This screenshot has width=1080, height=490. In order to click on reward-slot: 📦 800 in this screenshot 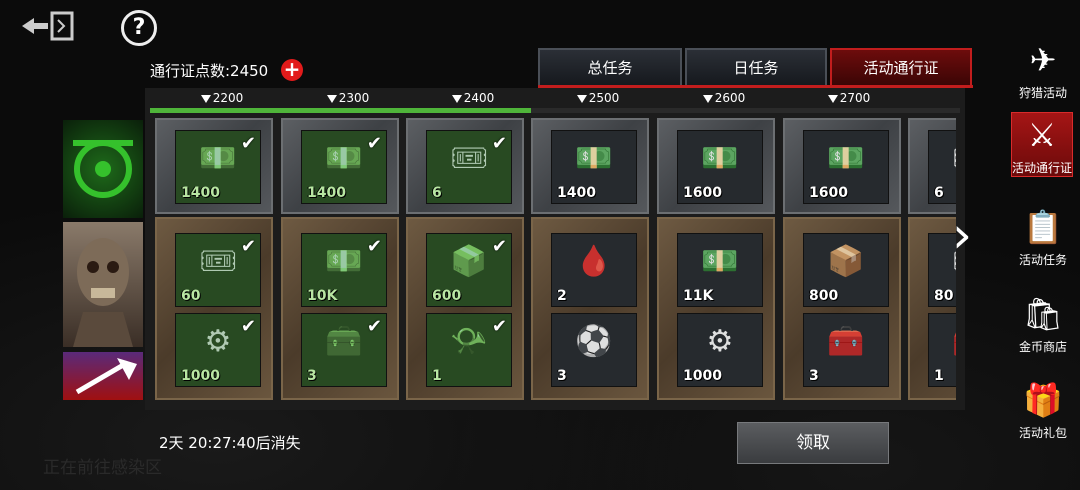, I will do `click(846, 270)`.